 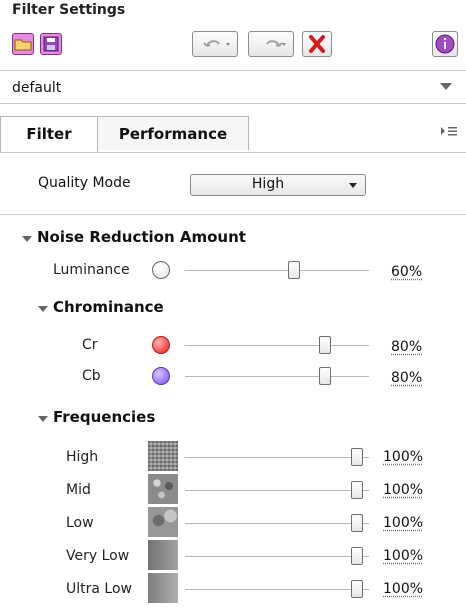 What do you see at coordinates (69, 10) in the screenshot?
I see `panel-title: Filter Settings` at bounding box center [69, 10].